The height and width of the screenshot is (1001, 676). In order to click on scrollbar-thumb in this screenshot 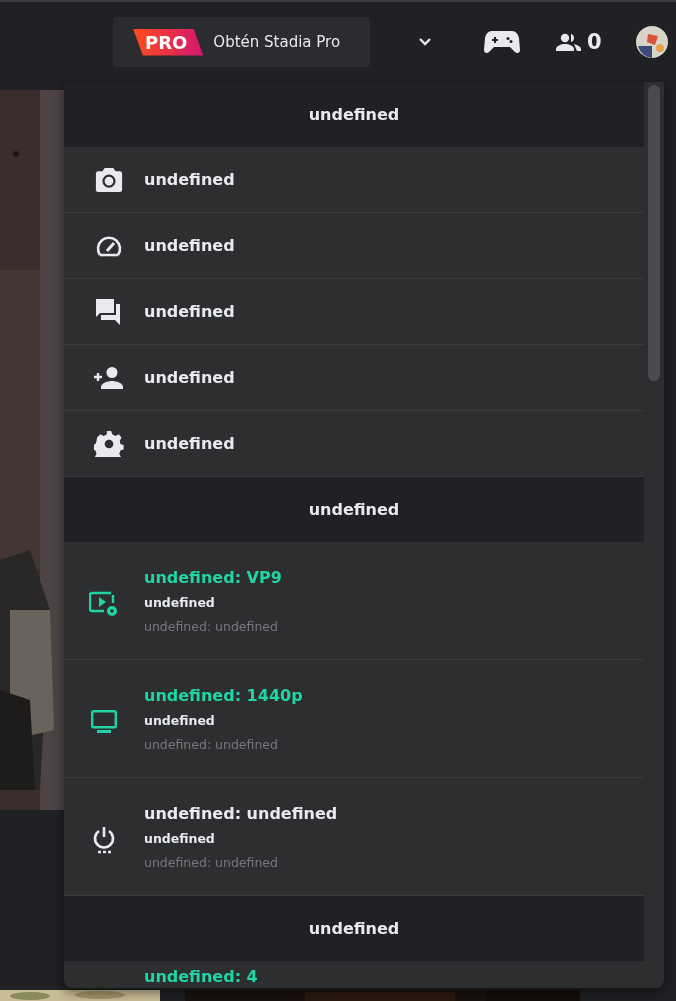, I will do `click(654, 233)`.